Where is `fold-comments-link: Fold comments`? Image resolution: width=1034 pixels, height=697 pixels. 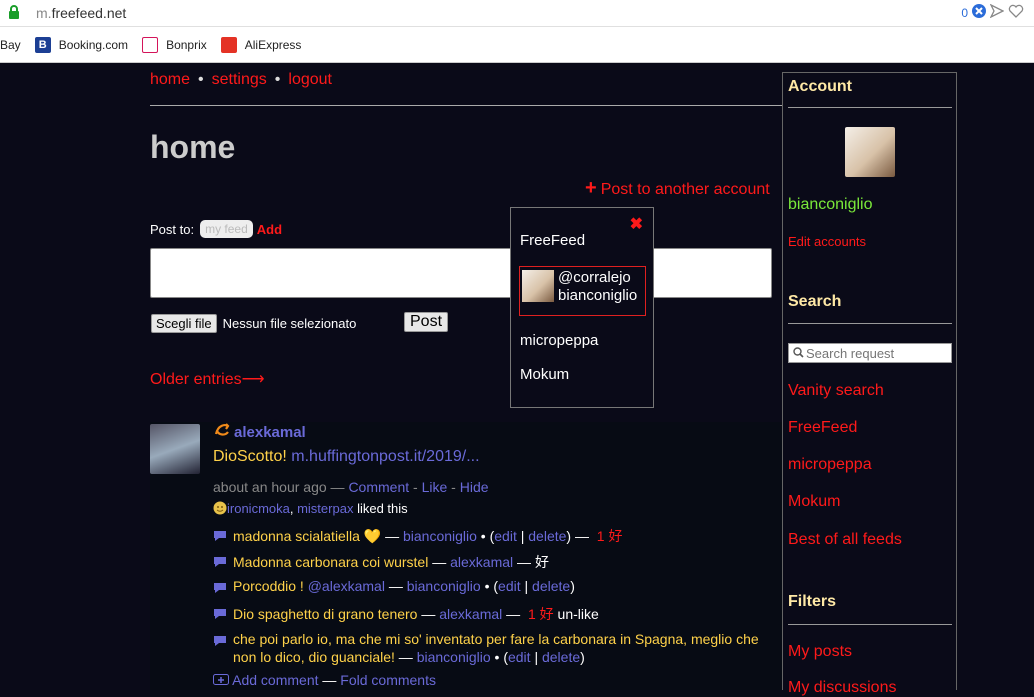
fold-comments-link: Fold comments is located at coordinates (388, 680).